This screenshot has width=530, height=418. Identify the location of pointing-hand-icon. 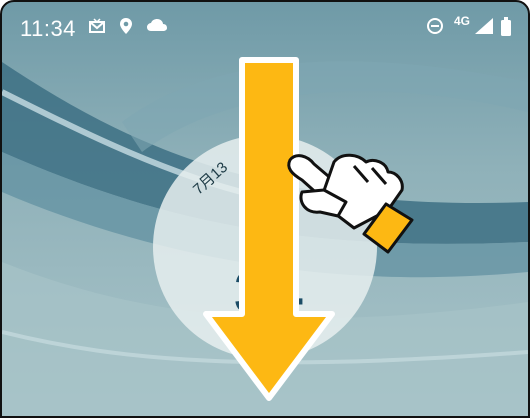
(350, 203).